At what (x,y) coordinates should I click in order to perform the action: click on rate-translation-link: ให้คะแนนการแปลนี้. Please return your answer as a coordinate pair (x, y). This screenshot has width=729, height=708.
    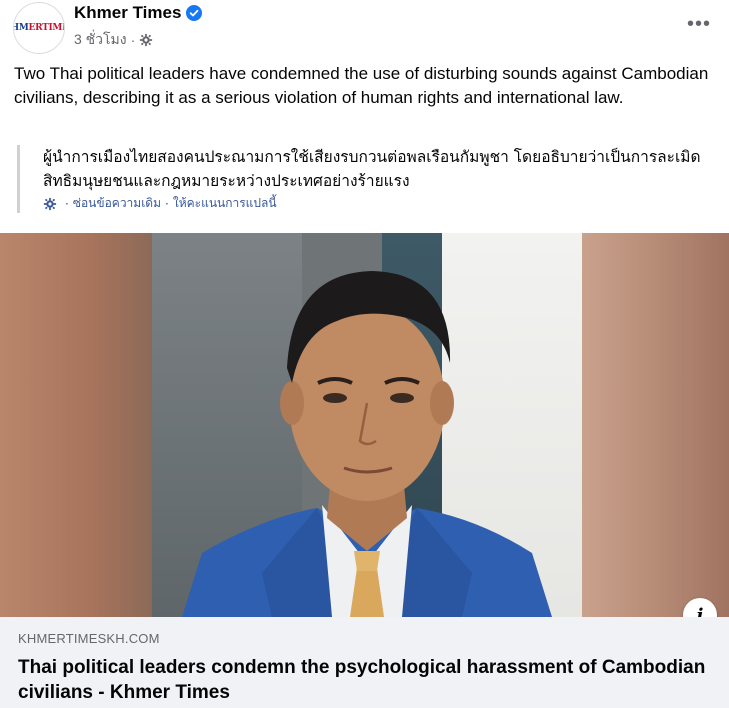
    Looking at the image, I should click on (225, 203).